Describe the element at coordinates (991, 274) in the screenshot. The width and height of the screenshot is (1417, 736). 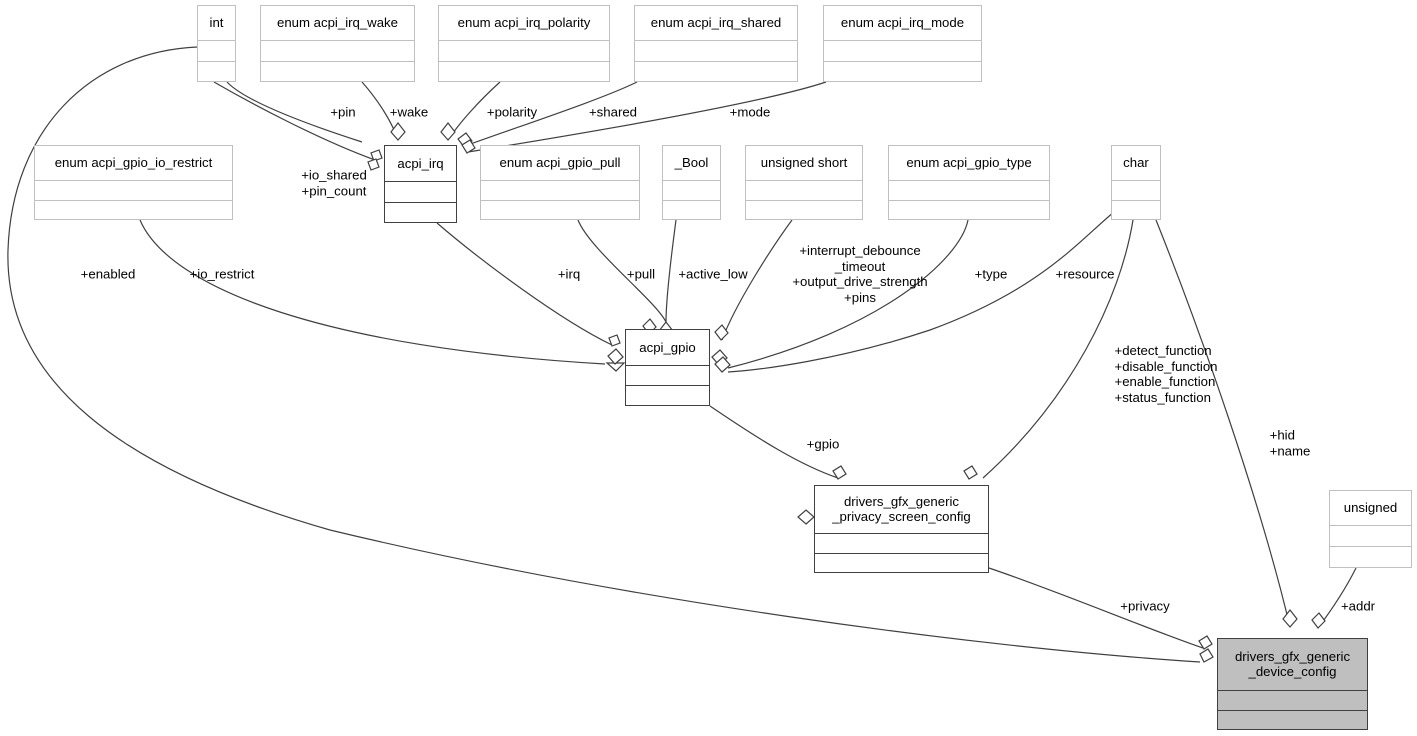
I see `edge-label-type: +type` at that location.